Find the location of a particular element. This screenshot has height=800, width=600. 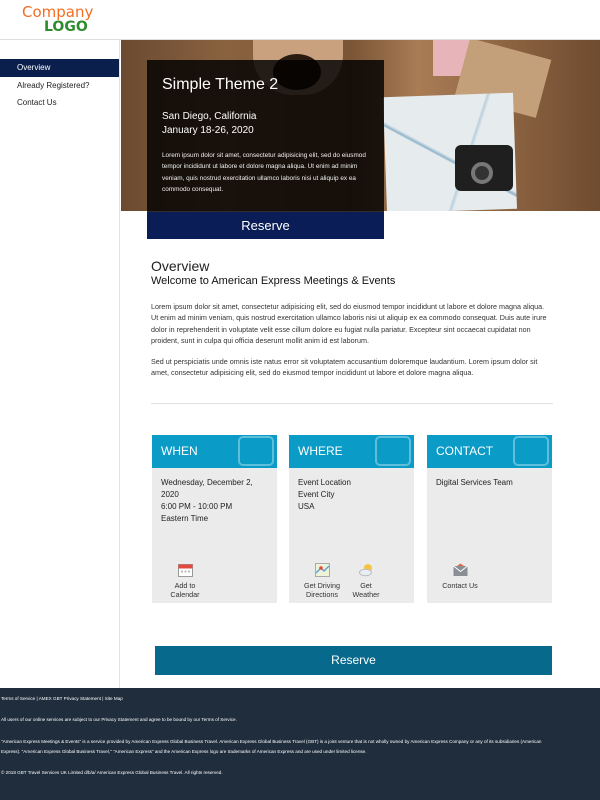

sidebar-item-already-registered: Already Registered? is located at coordinates (59, 85).